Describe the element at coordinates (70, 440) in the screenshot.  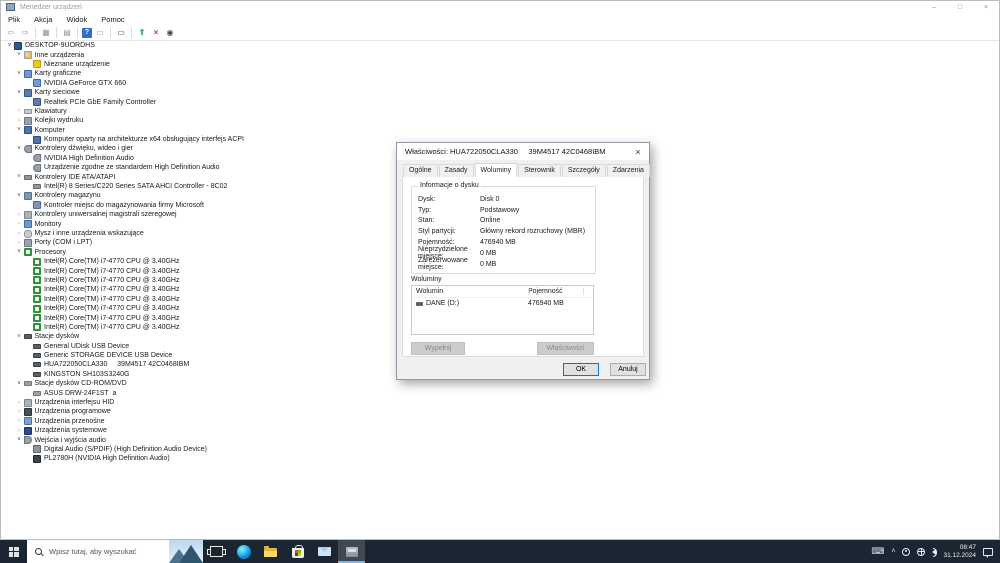
I see `tree-item-label: Wejścia i wyjścia audio` at that location.